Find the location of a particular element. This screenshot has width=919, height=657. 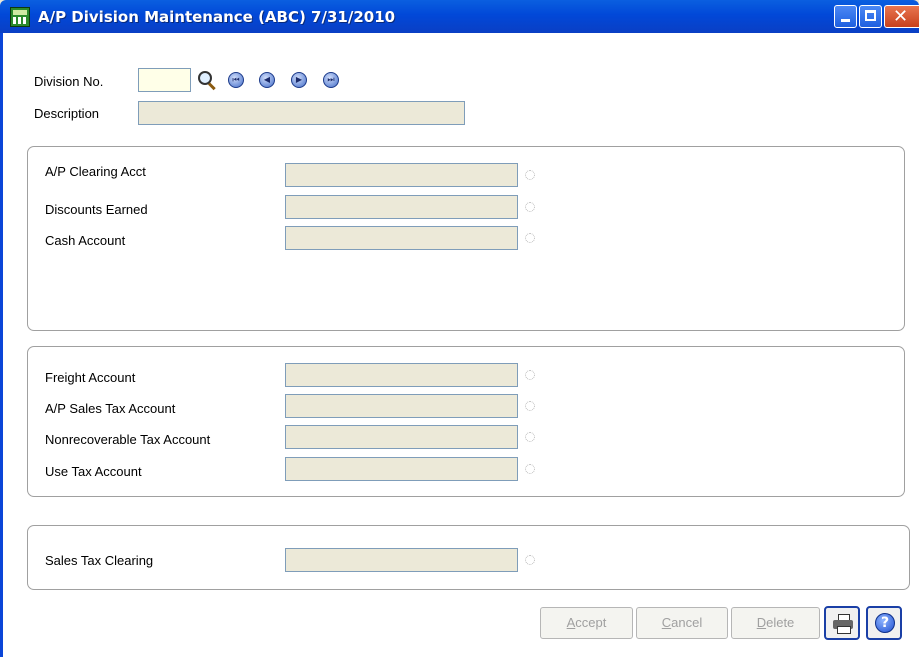

minimize-button is located at coordinates (845, 16).